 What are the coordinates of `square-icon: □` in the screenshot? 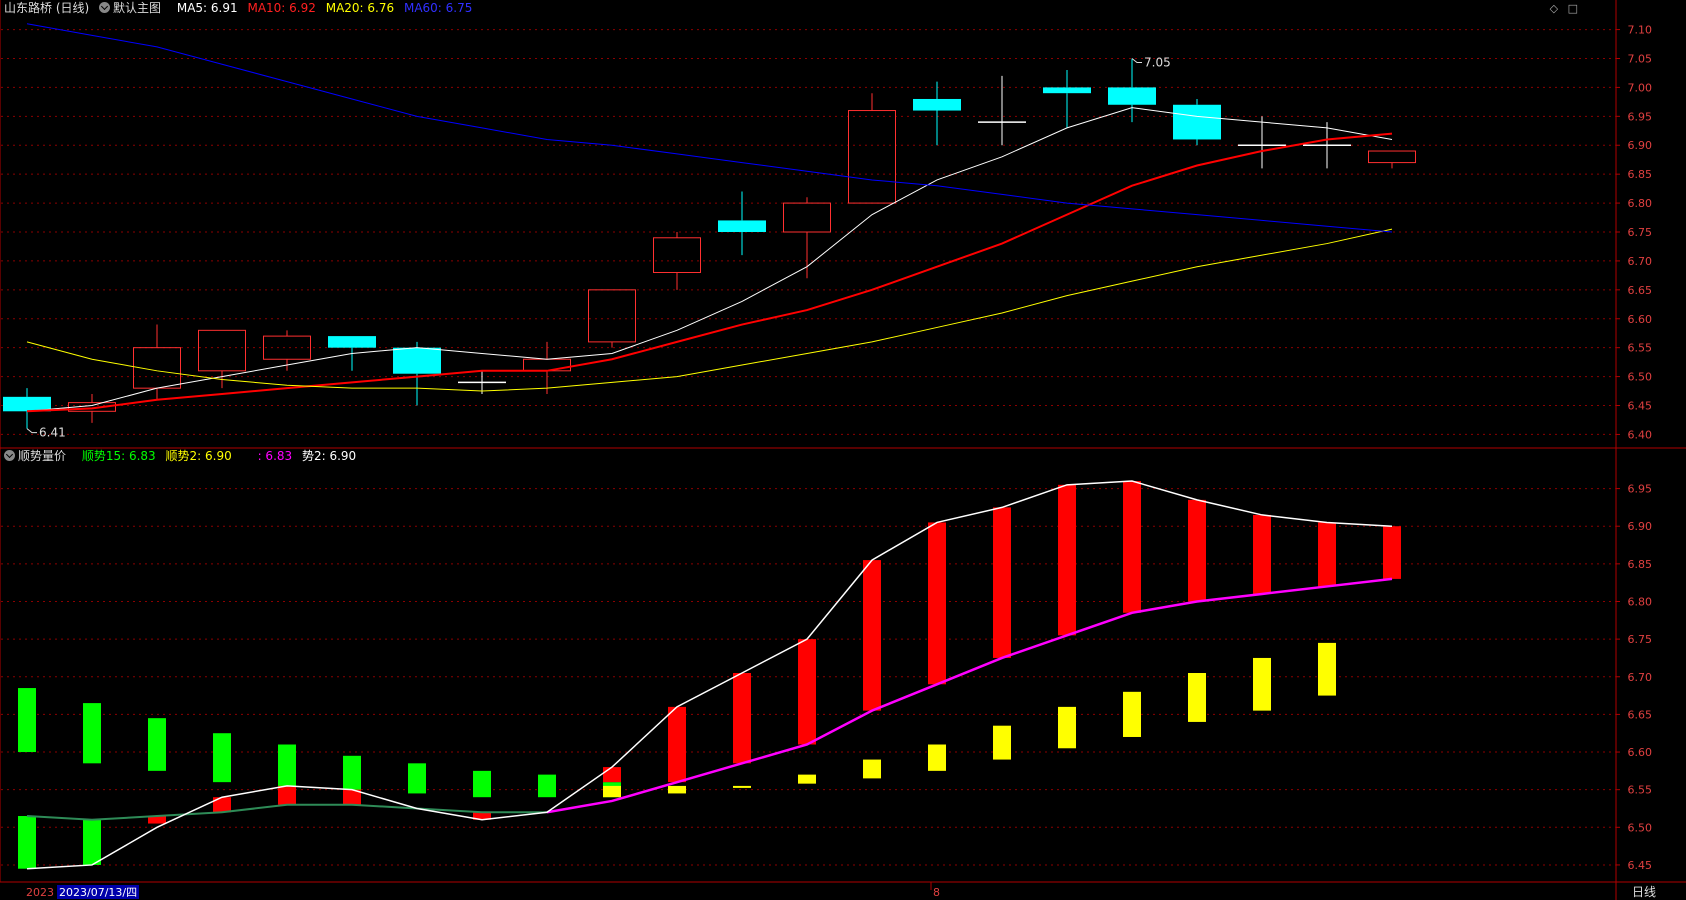 It's located at (1573, 8).